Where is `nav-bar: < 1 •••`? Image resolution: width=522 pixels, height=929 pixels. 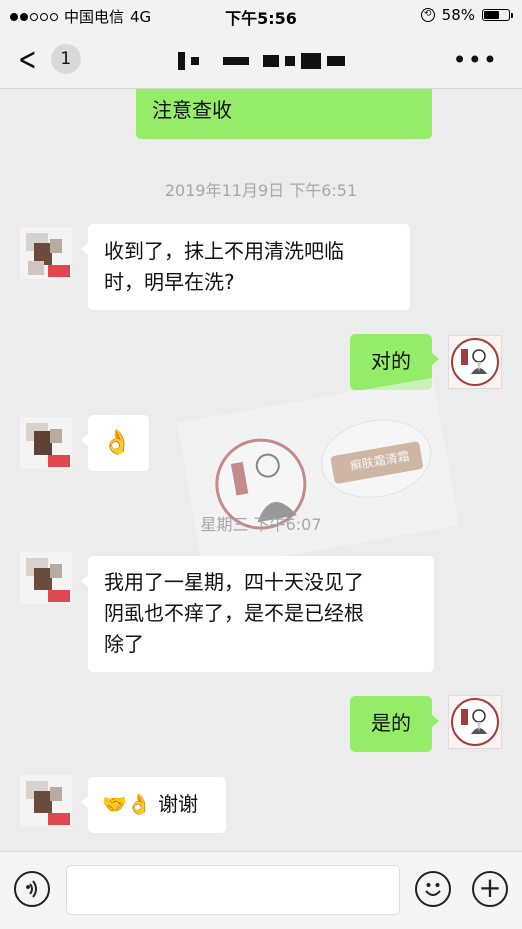 nav-bar: < 1 ••• is located at coordinates (261, 59).